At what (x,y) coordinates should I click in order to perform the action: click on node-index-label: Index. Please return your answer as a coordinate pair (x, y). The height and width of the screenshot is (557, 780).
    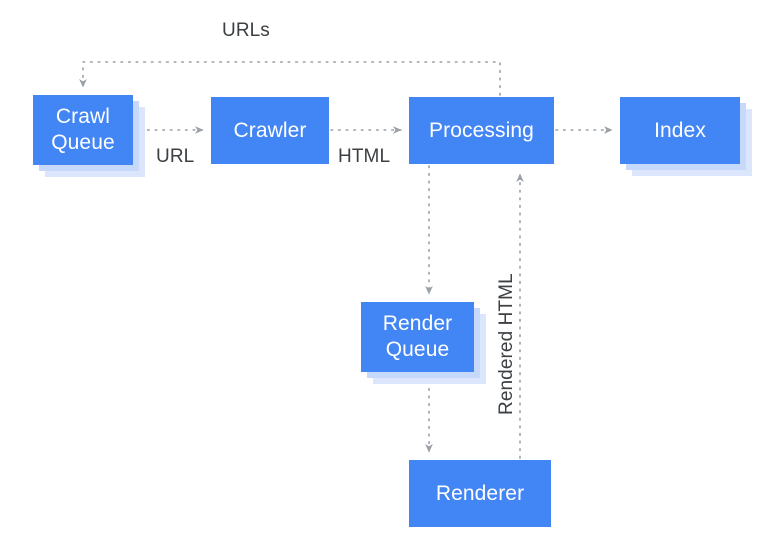
    Looking at the image, I should click on (680, 130).